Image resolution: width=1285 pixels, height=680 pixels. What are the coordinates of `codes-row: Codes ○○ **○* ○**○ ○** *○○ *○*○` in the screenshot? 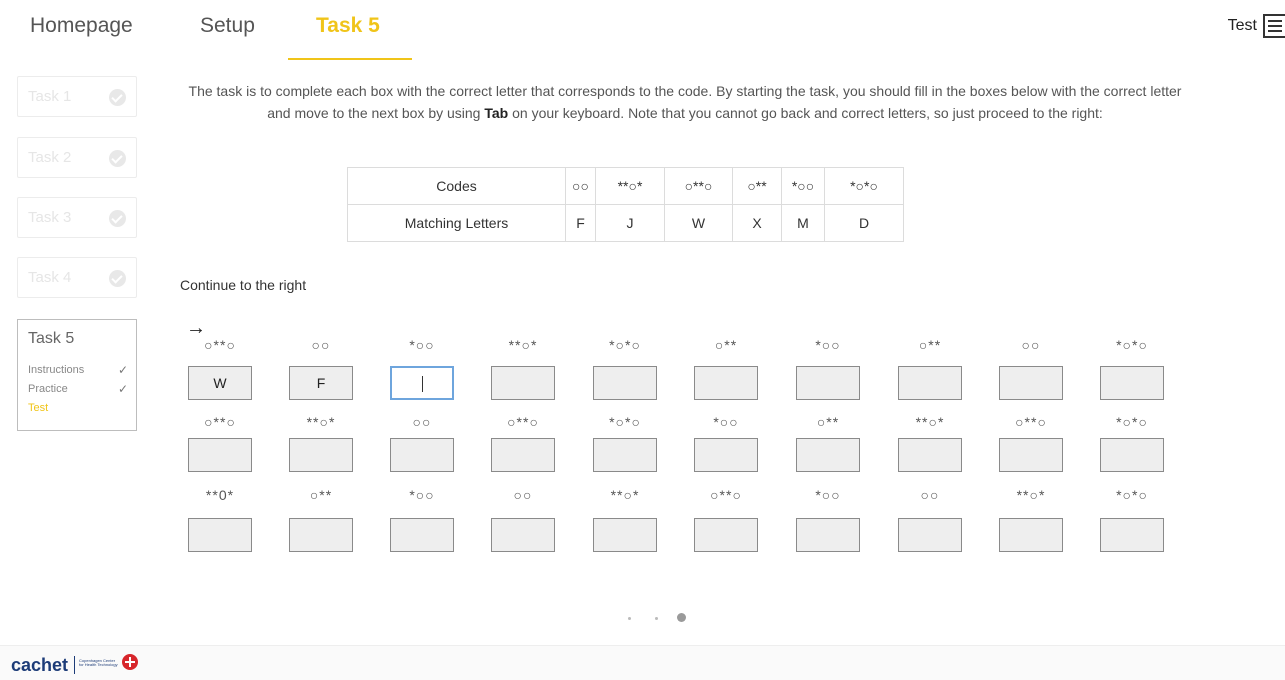 It's located at (625, 186).